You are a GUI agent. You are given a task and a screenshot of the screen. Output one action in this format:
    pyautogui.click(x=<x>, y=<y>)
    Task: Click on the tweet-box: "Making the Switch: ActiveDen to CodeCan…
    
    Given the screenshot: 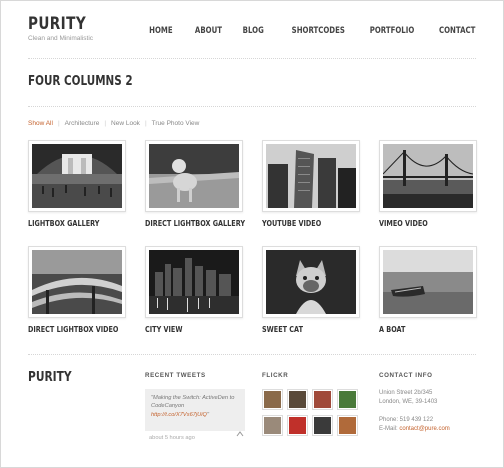 What is the action you would take?
    pyautogui.click(x=195, y=410)
    